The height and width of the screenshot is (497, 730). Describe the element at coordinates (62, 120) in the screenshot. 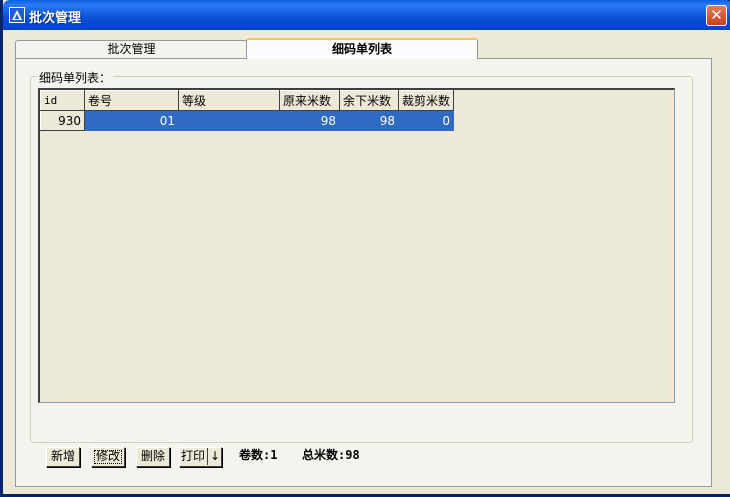

I see `row-id-cell: 930` at that location.